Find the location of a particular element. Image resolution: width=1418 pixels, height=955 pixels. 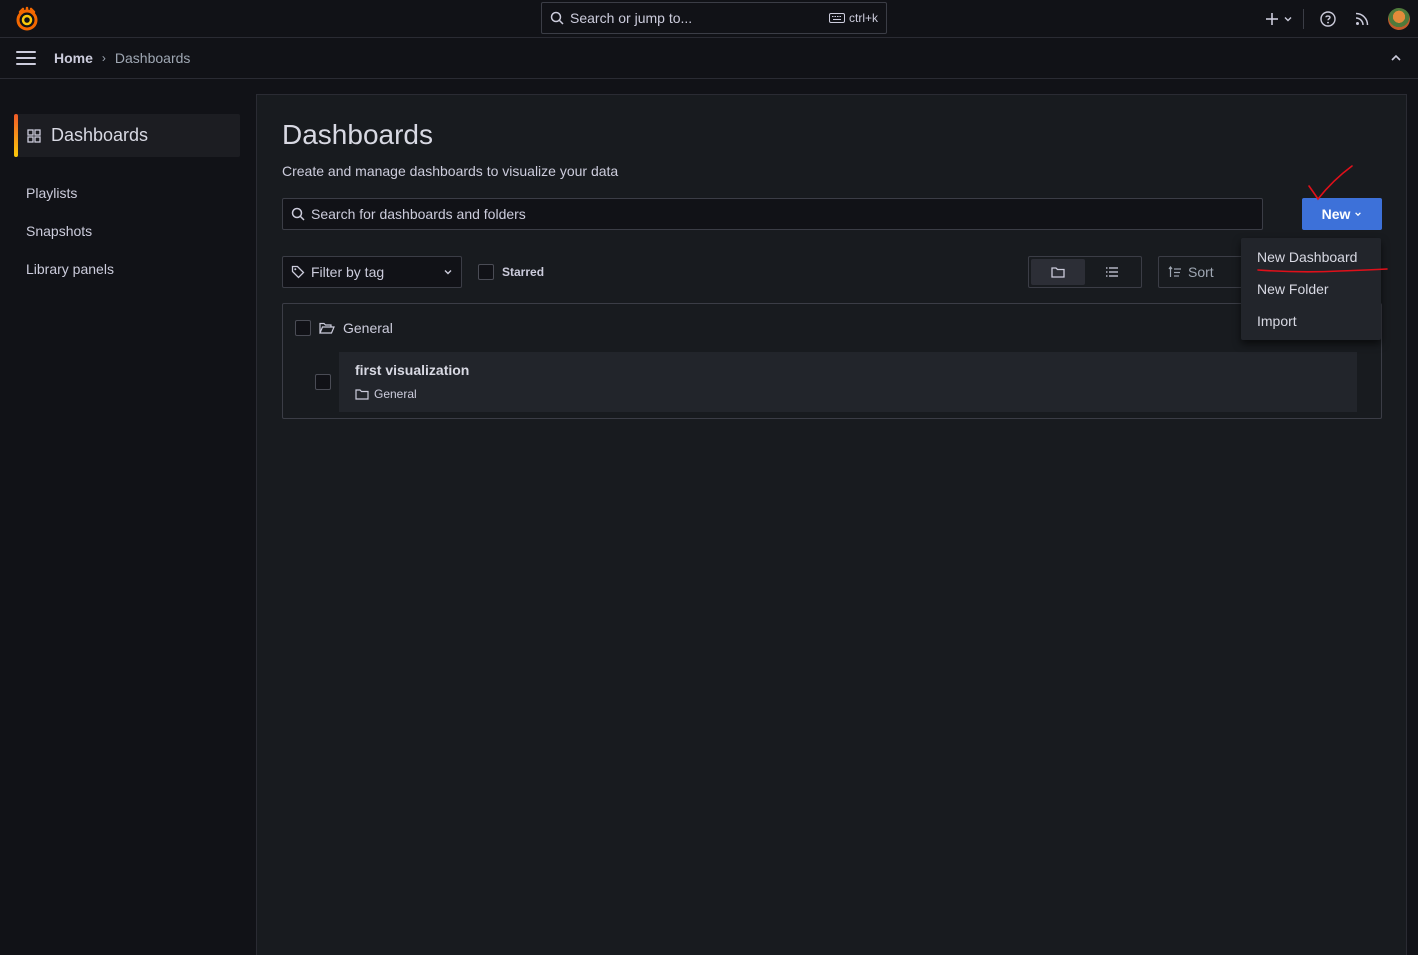

search-shortcut-hint: ctrl+k is located at coordinates (853, 18).